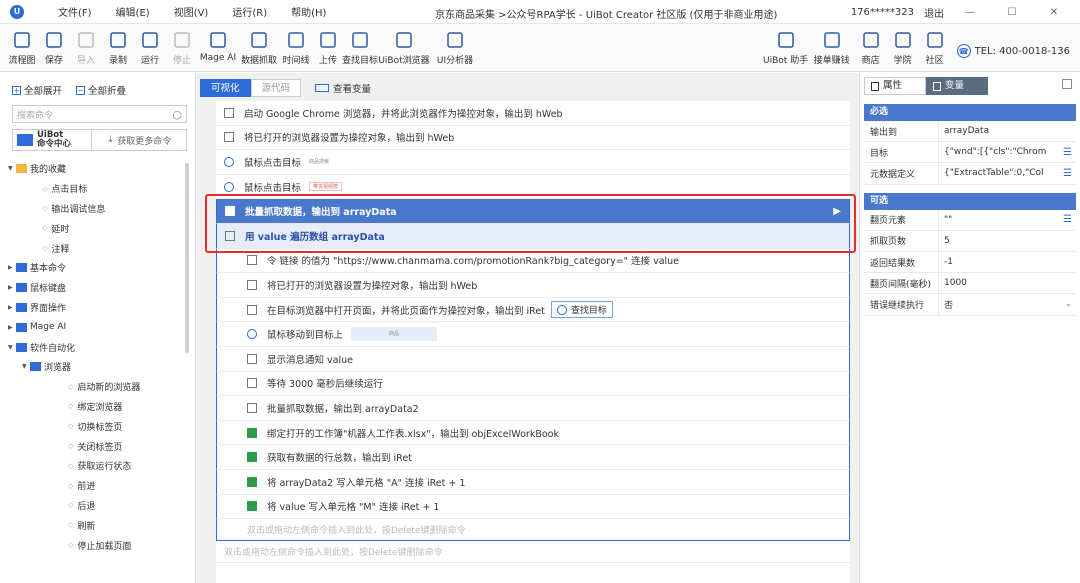 The image size is (1080, 583). I want to click on minimize-icon: —, so click(970, 12).